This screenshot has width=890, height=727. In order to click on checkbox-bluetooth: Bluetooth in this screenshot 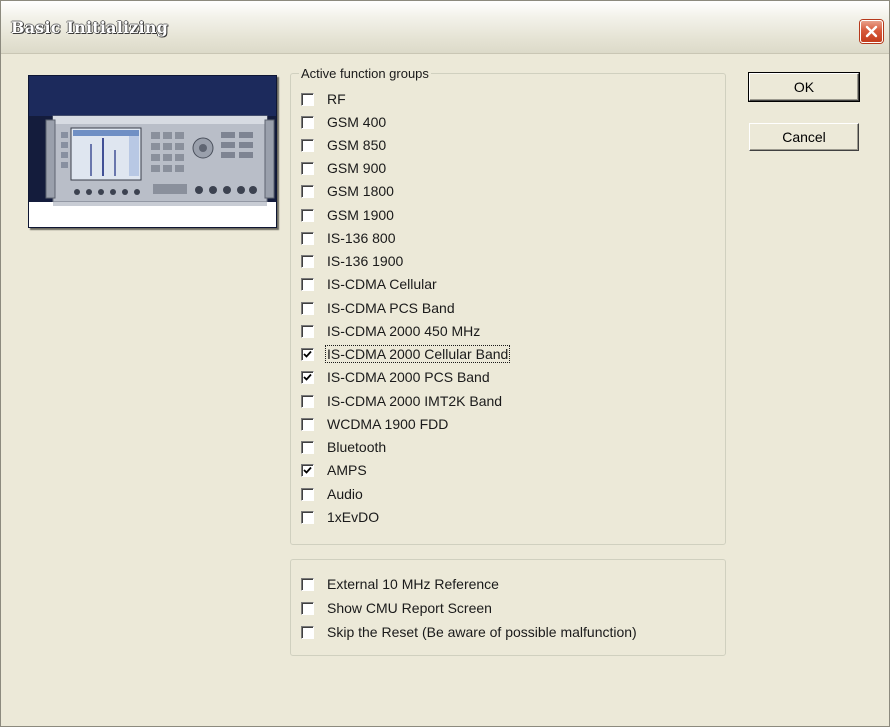, I will do `click(344, 447)`.